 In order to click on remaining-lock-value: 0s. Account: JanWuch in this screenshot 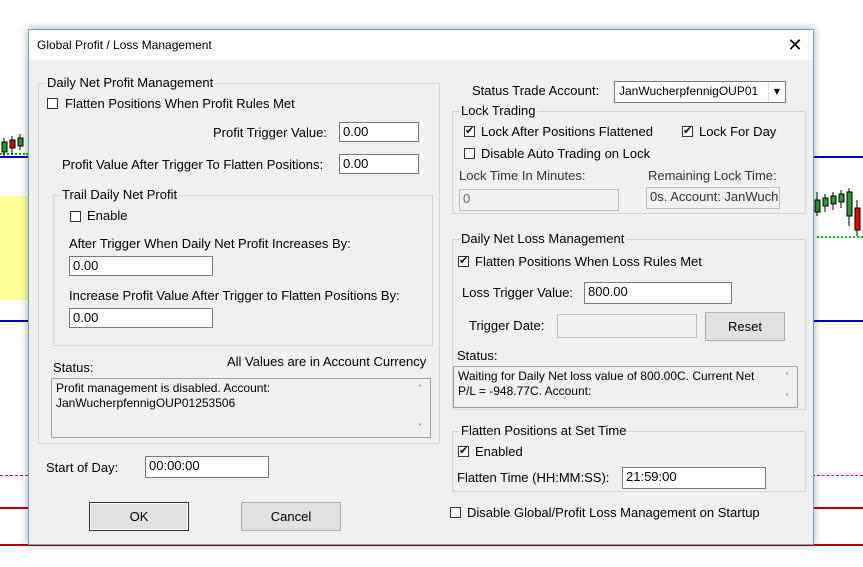, I will do `click(713, 198)`.